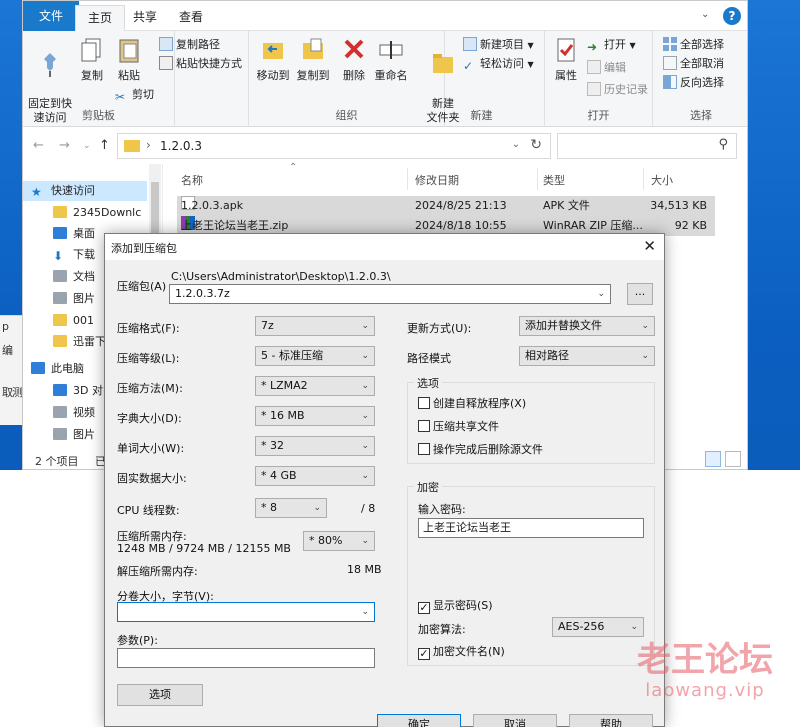 The image size is (800, 727). What do you see at coordinates (354, 49) in the screenshot?
I see `delete-icon` at bounding box center [354, 49].